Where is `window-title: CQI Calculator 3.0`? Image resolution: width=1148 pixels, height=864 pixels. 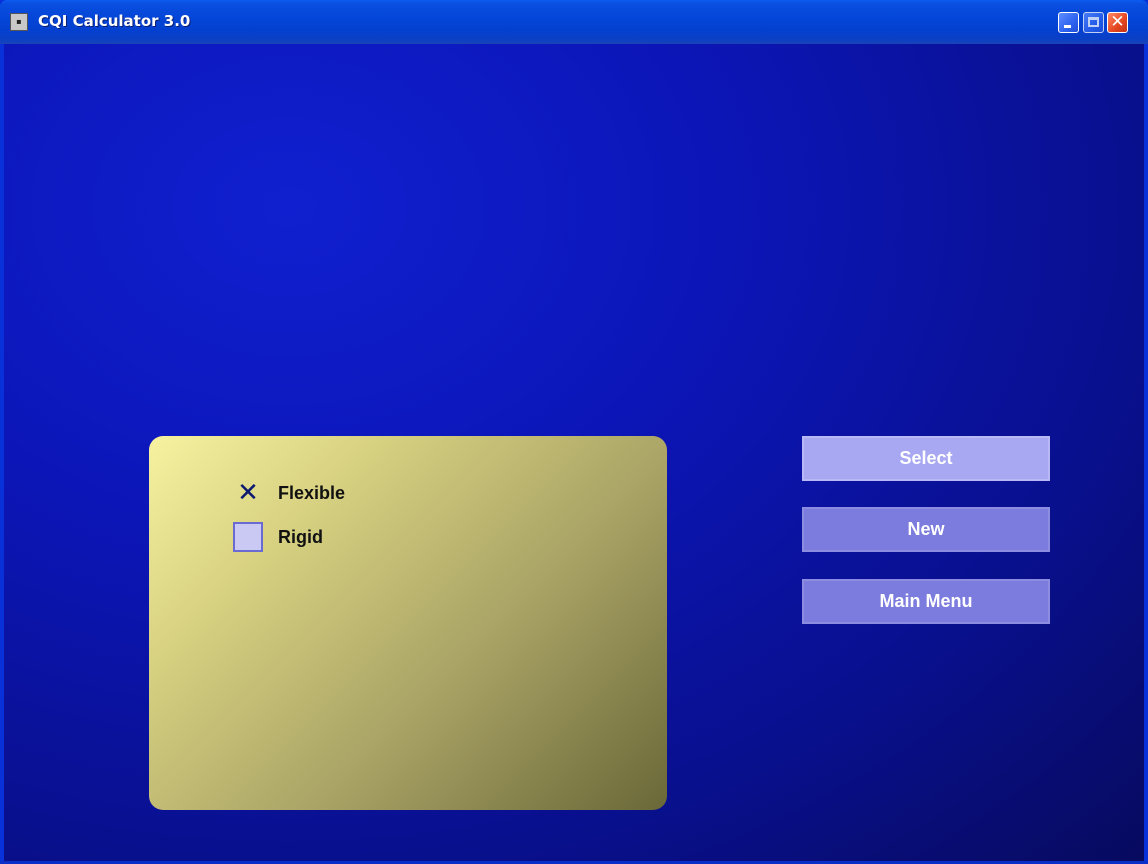 window-title: CQI Calculator 3.0 is located at coordinates (114, 21).